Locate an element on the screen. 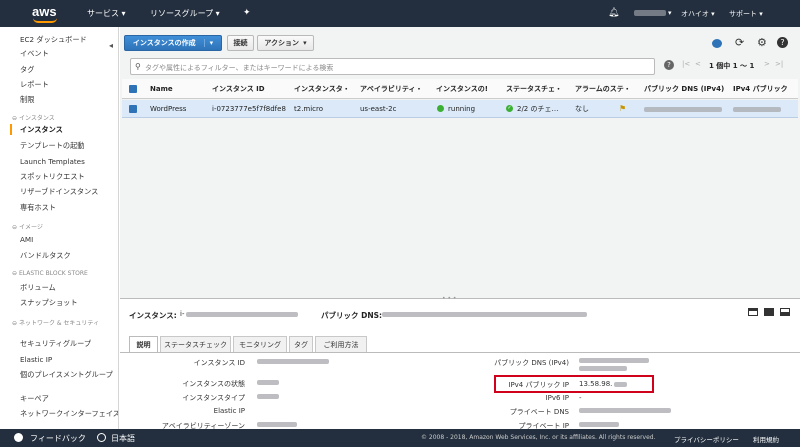 The image size is (800, 447). next-page-icon: > is located at coordinates (767, 64).